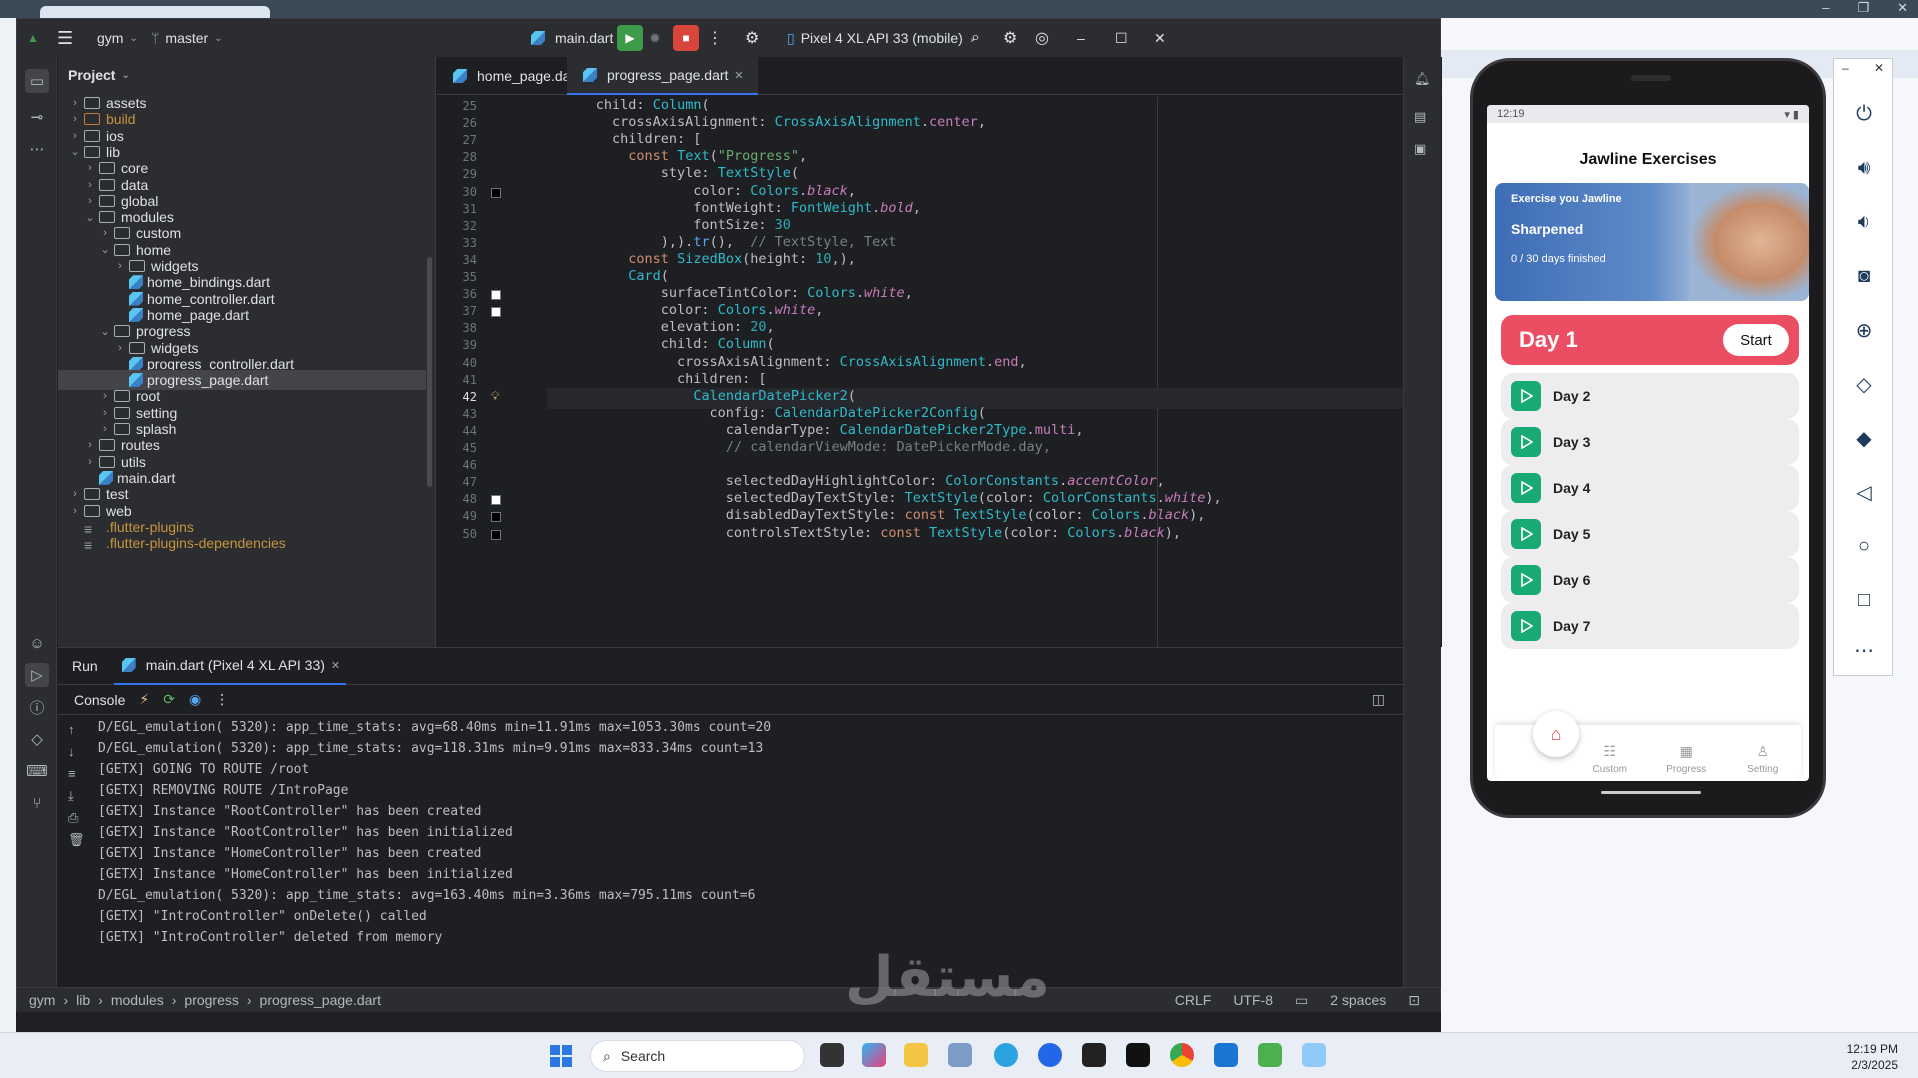  I want to click on tab-progress-page: progress_page.dart ✕, so click(662, 76).